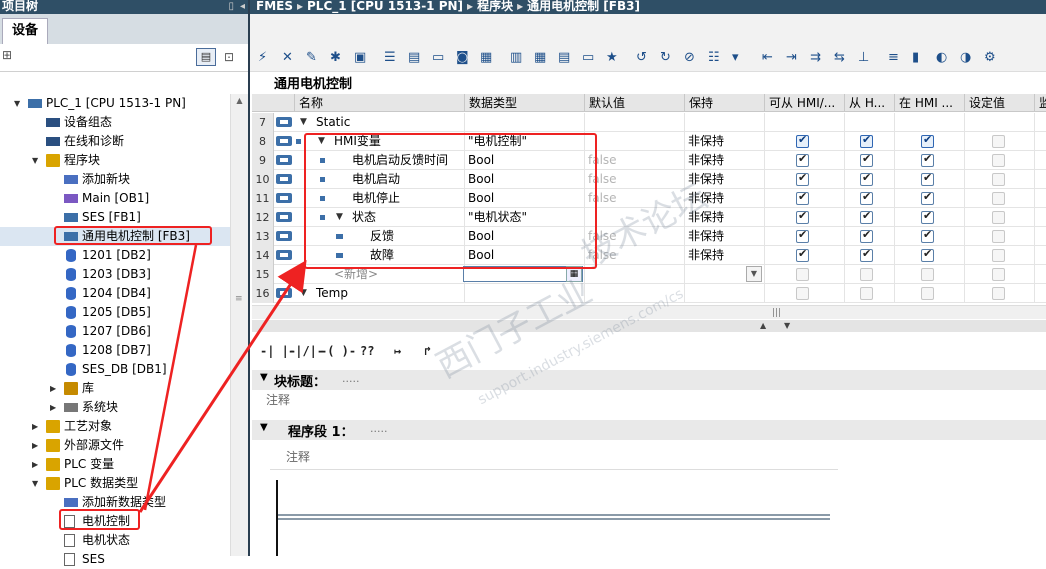 Image resolution: width=1046 pixels, height=569 pixels. I want to click on toolbar-button-icon: ⇥, so click(791, 57).